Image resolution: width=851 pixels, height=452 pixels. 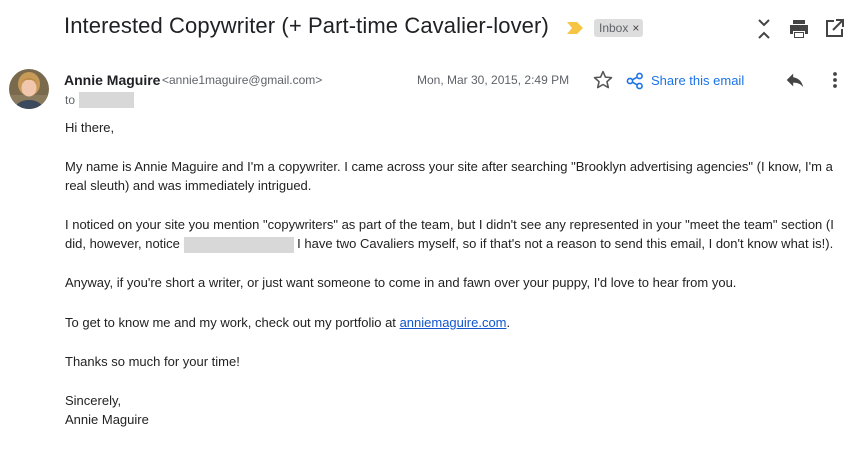 What do you see at coordinates (764, 29) in the screenshot?
I see `expand-icon` at bounding box center [764, 29].